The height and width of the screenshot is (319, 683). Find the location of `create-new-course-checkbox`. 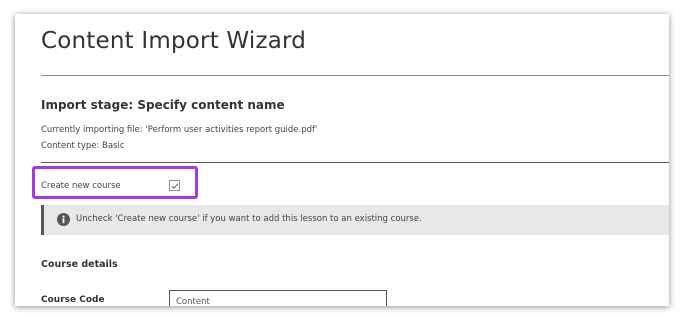

create-new-course-checkbox is located at coordinates (174, 185).